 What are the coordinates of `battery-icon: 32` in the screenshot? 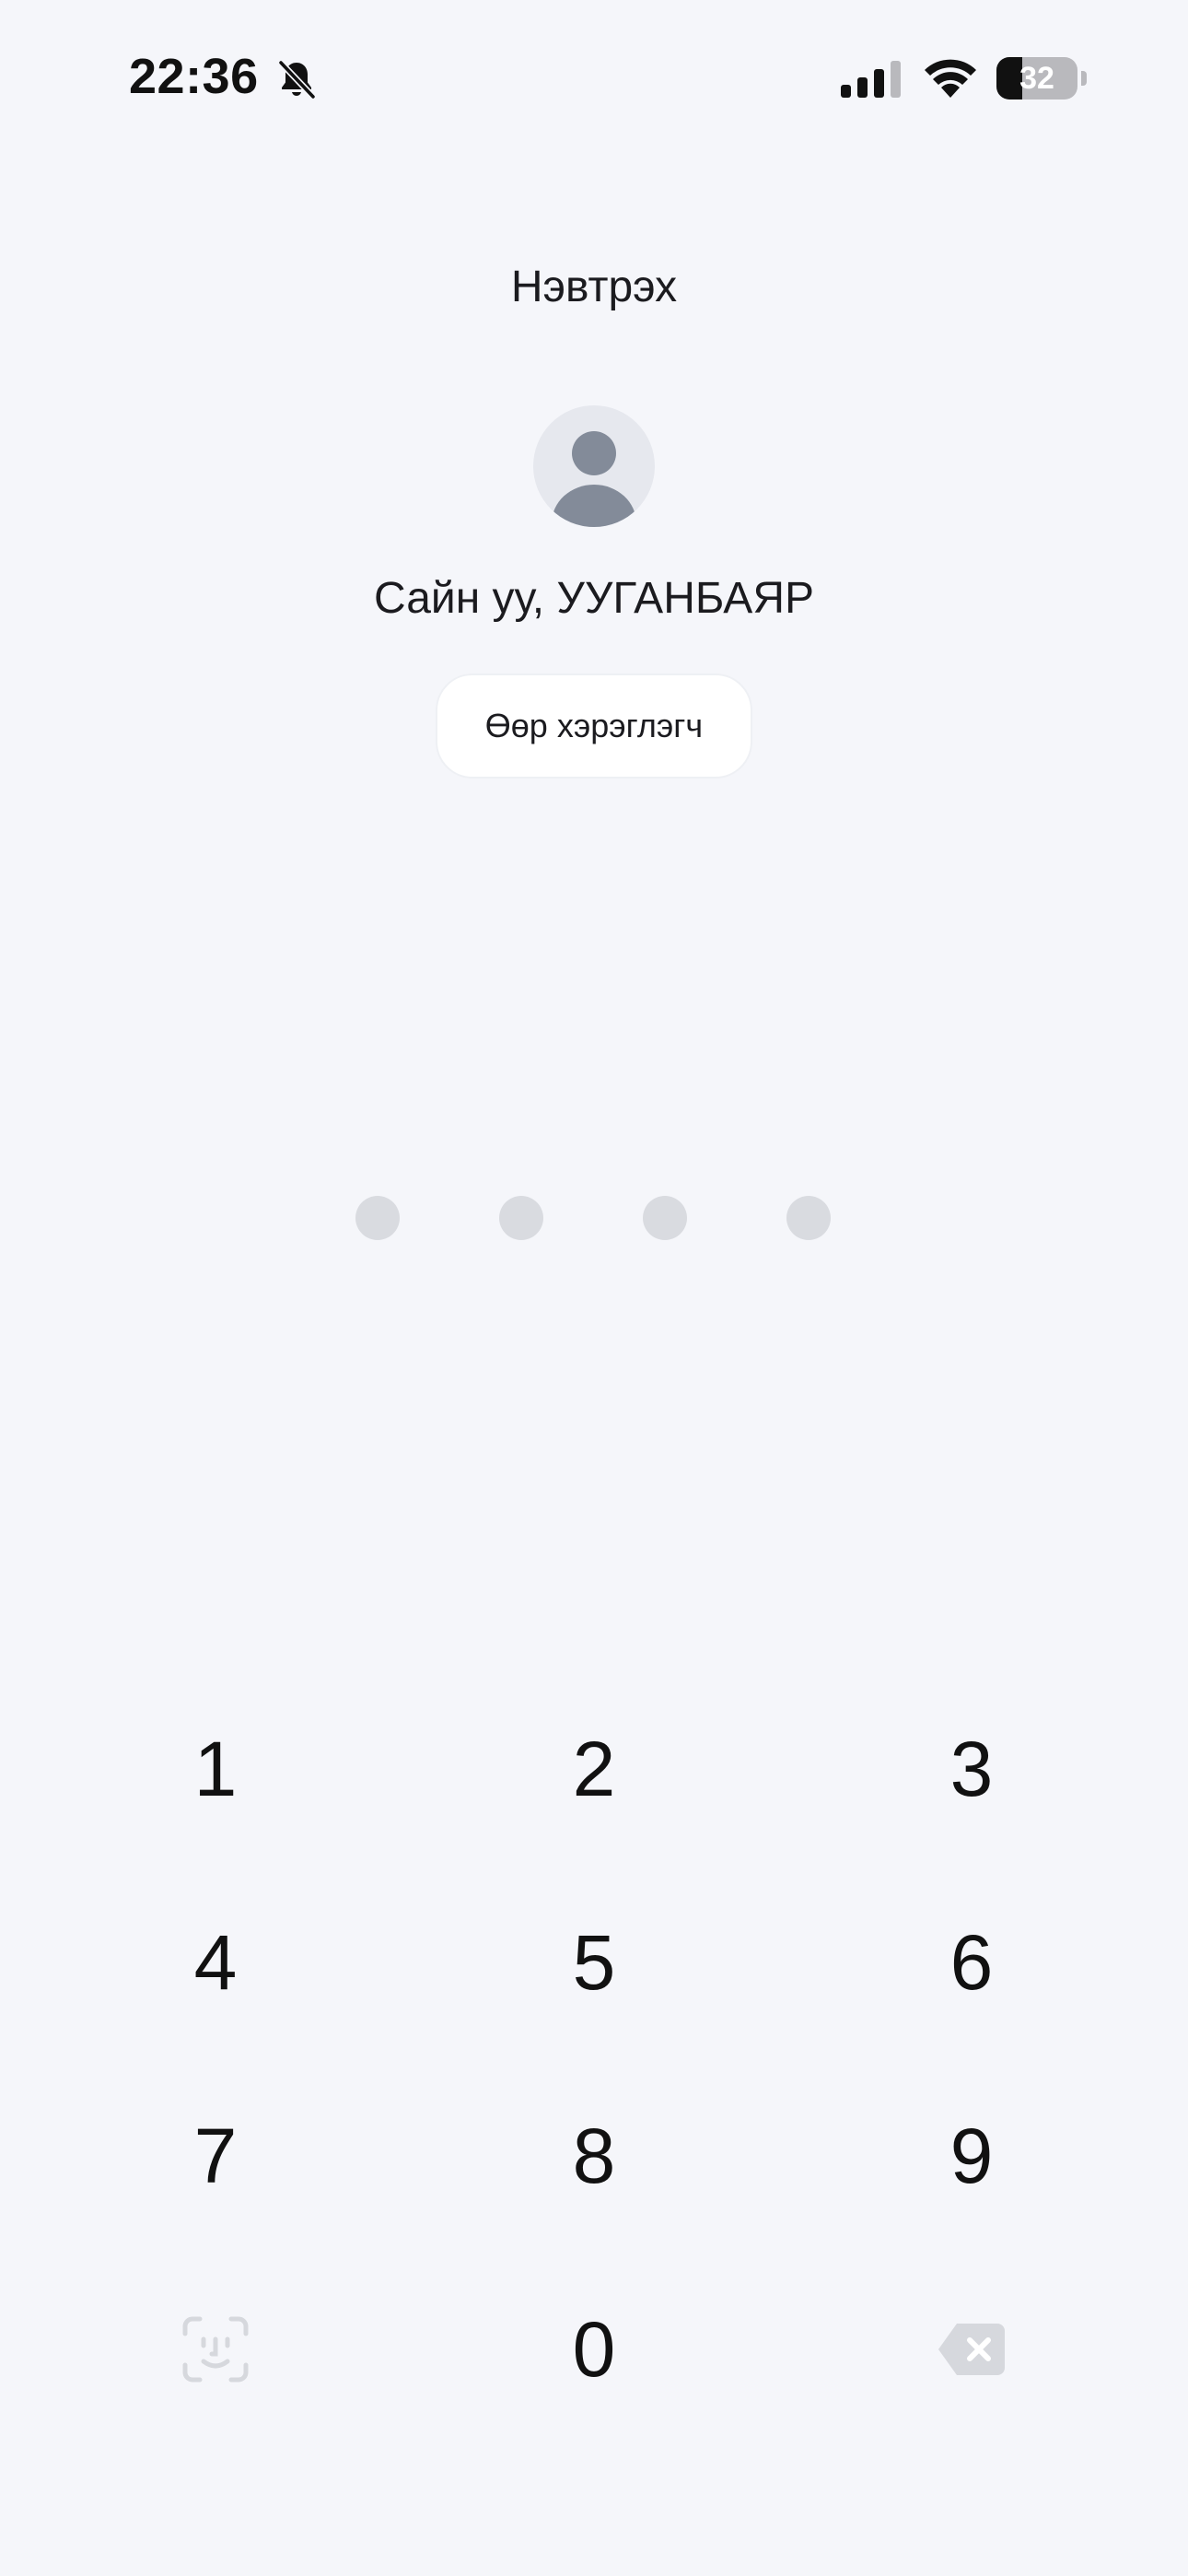 It's located at (1036, 78).